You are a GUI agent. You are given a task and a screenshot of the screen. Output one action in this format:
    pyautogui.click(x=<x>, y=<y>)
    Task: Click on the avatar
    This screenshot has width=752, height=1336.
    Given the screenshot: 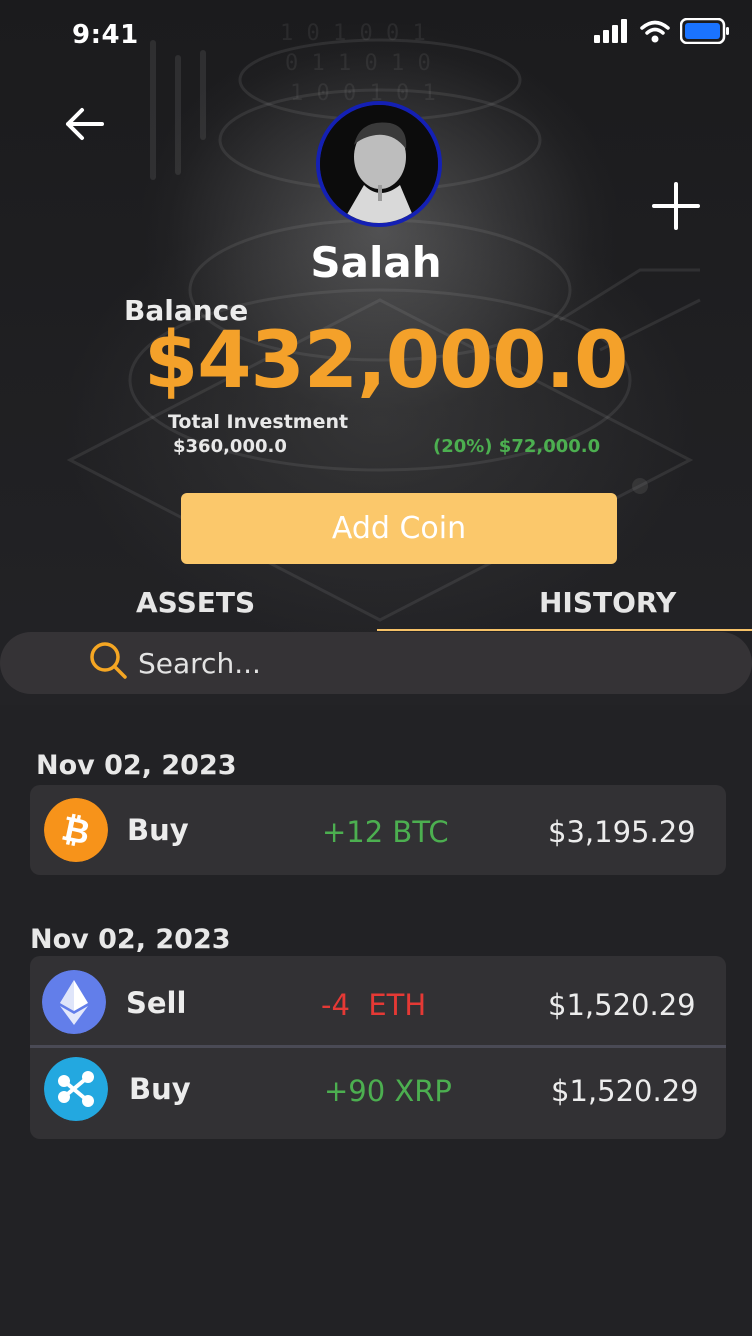 What is the action you would take?
    pyautogui.click(x=379, y=164)
    